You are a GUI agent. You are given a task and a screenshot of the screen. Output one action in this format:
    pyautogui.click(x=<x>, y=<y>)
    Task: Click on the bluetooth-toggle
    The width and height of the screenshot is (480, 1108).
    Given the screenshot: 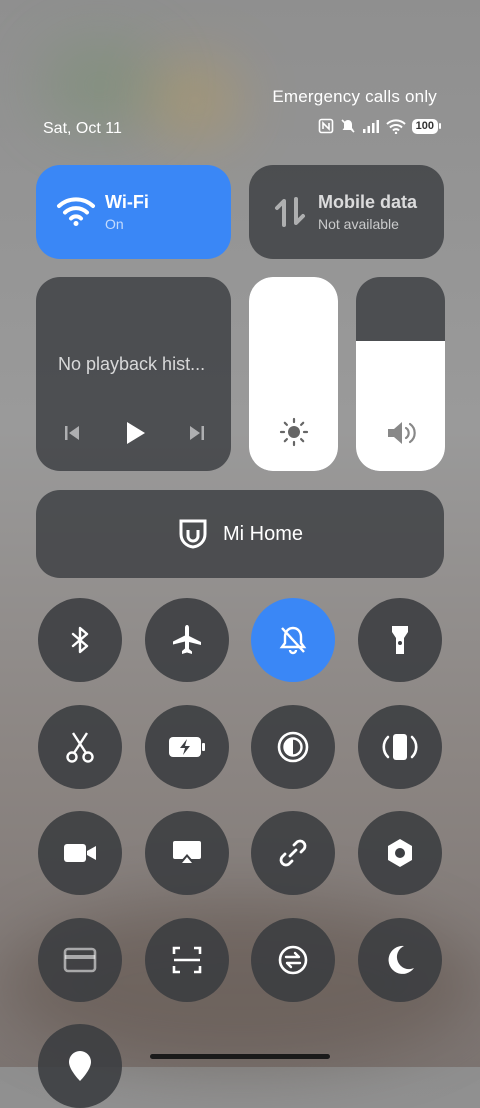 What is the action you would take?
    pyautogui.click(x=80, y=640)
    